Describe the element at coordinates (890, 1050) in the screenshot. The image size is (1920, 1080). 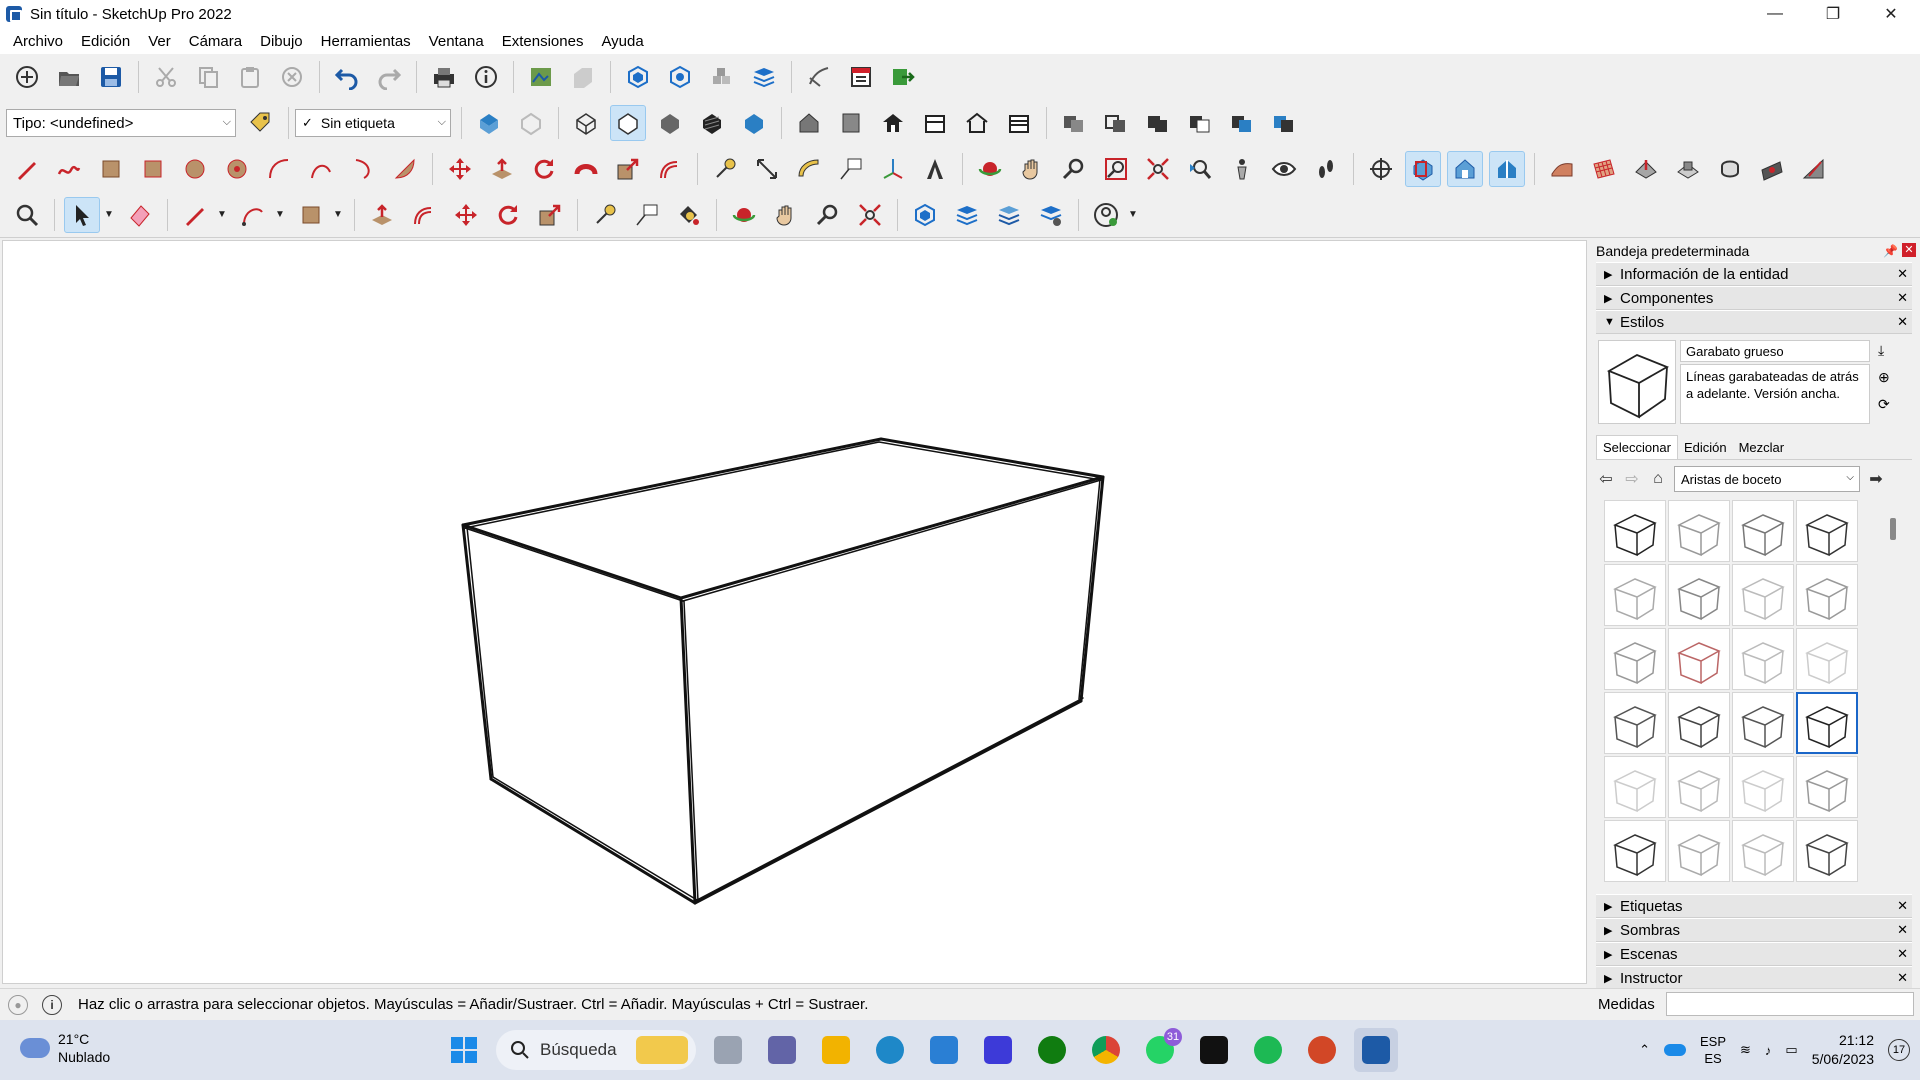
I see `edge-button` at that location.